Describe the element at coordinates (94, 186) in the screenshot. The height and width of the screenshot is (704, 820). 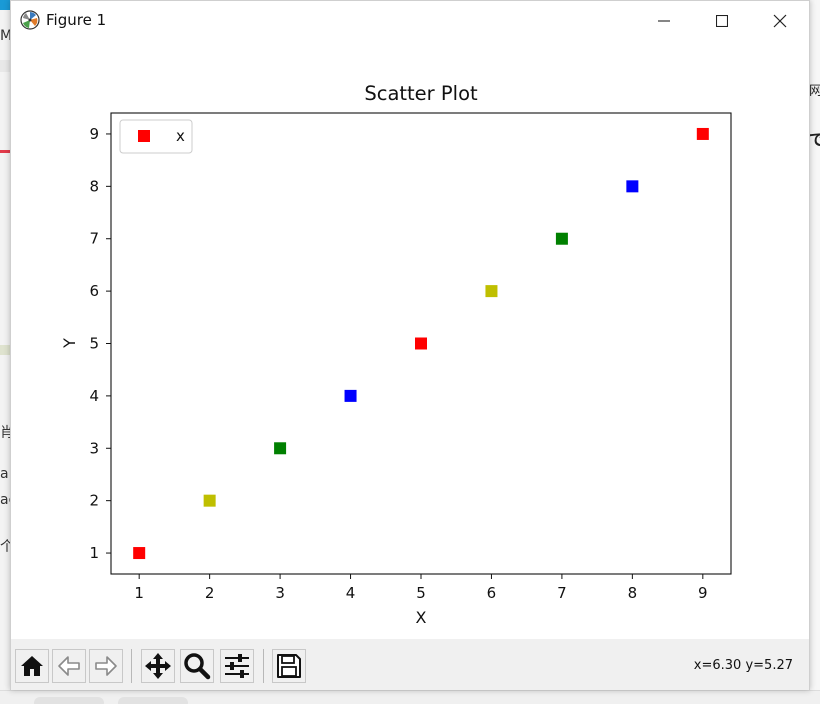
I see `y-tick-label: 8` at that location.